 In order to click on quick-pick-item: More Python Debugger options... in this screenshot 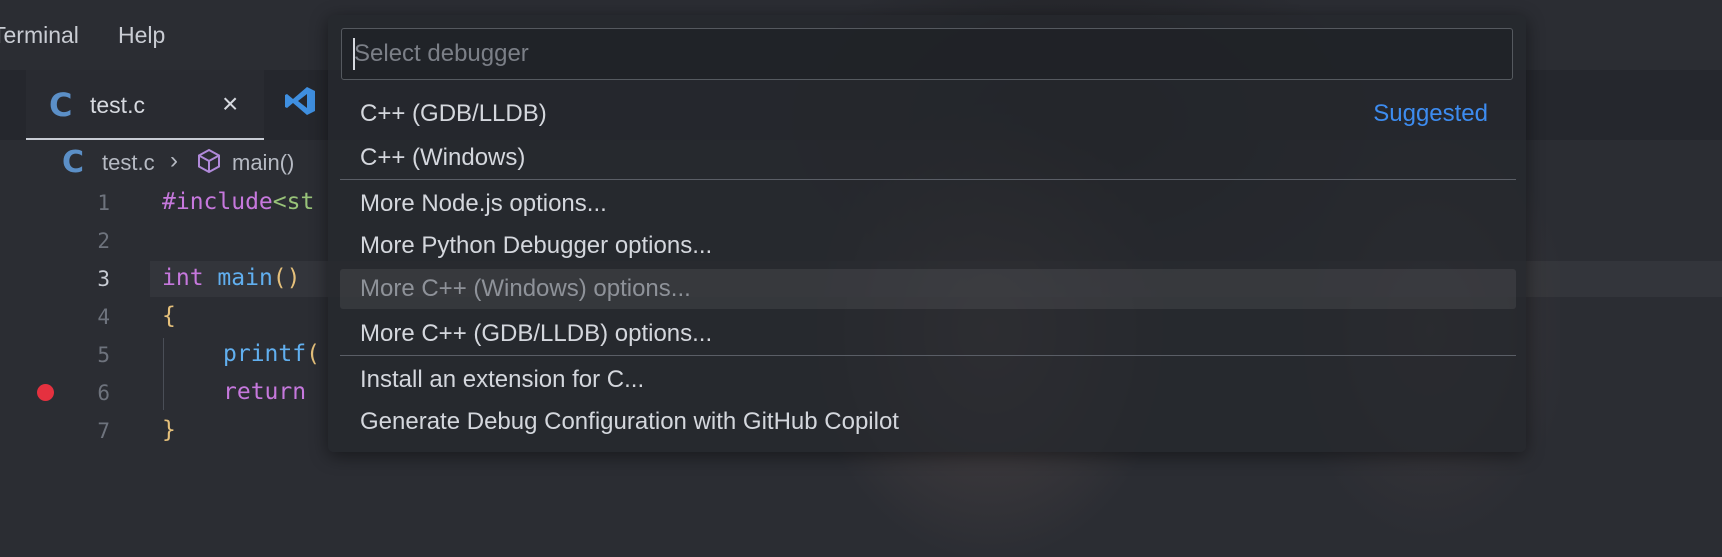, I will do `click(928, 246)`.